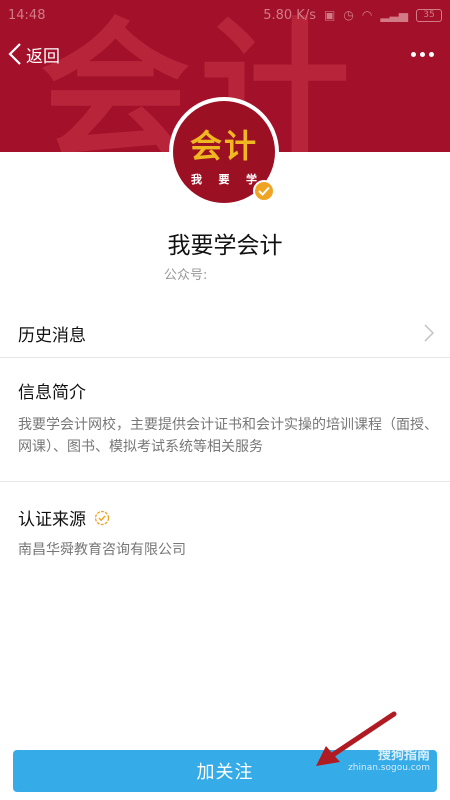 This screenshot has height=800, width=450. Describe the element at coordinates (389, 768) in the screenshot. I see `watermark-url: zhinan.sogou.com` at that location.